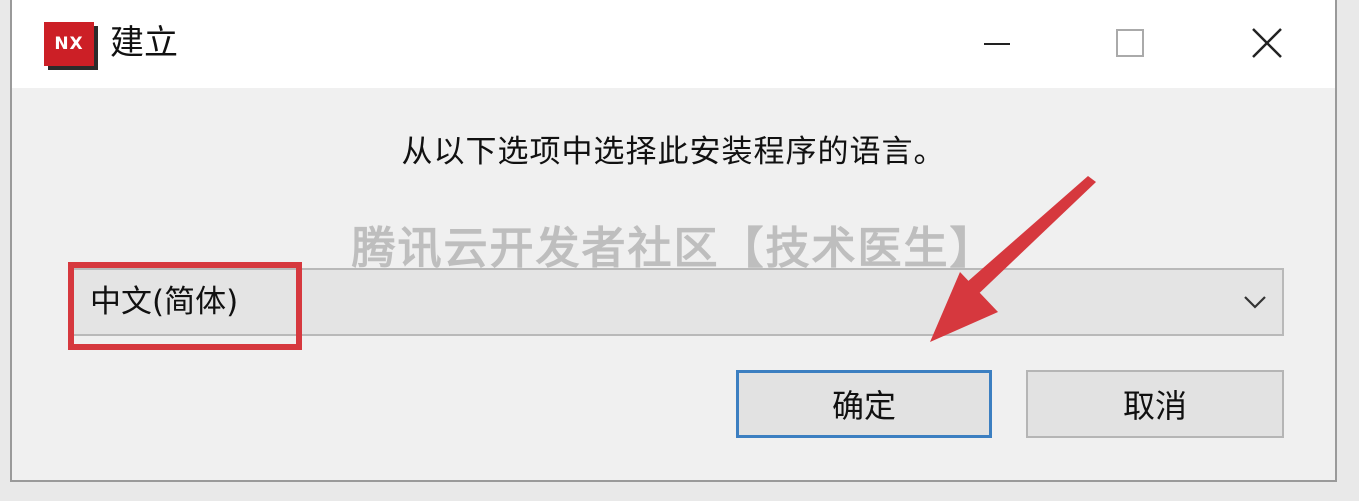 Image resolution: width=1359 pixels, height=501 pixels. What do you see at coordinates (673, 152) in the screenshot?
I see `language-prompt: 从以下选项中选择此安装程序的语言。` at bounding box center [673, 152].